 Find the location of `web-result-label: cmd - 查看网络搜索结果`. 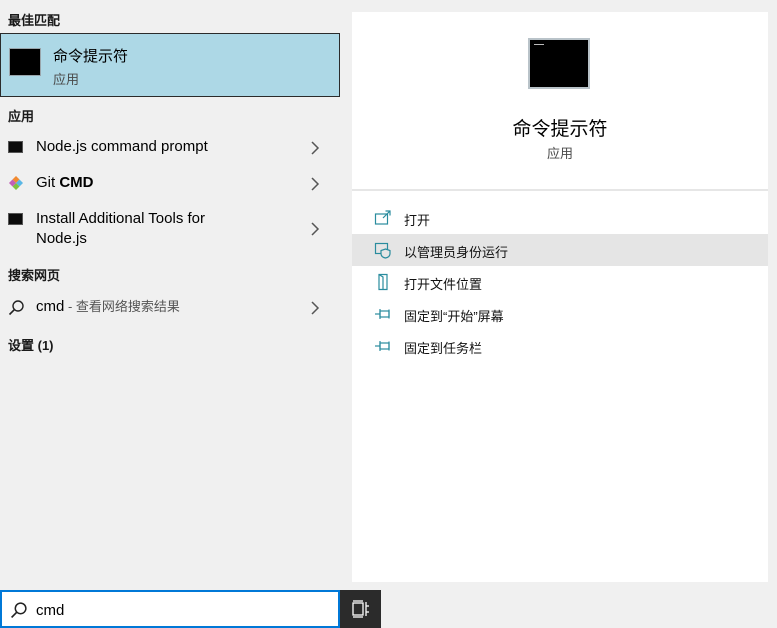

web-result-label: cmd - 查看网络搜索结果 is located at coordinates (108, 307).